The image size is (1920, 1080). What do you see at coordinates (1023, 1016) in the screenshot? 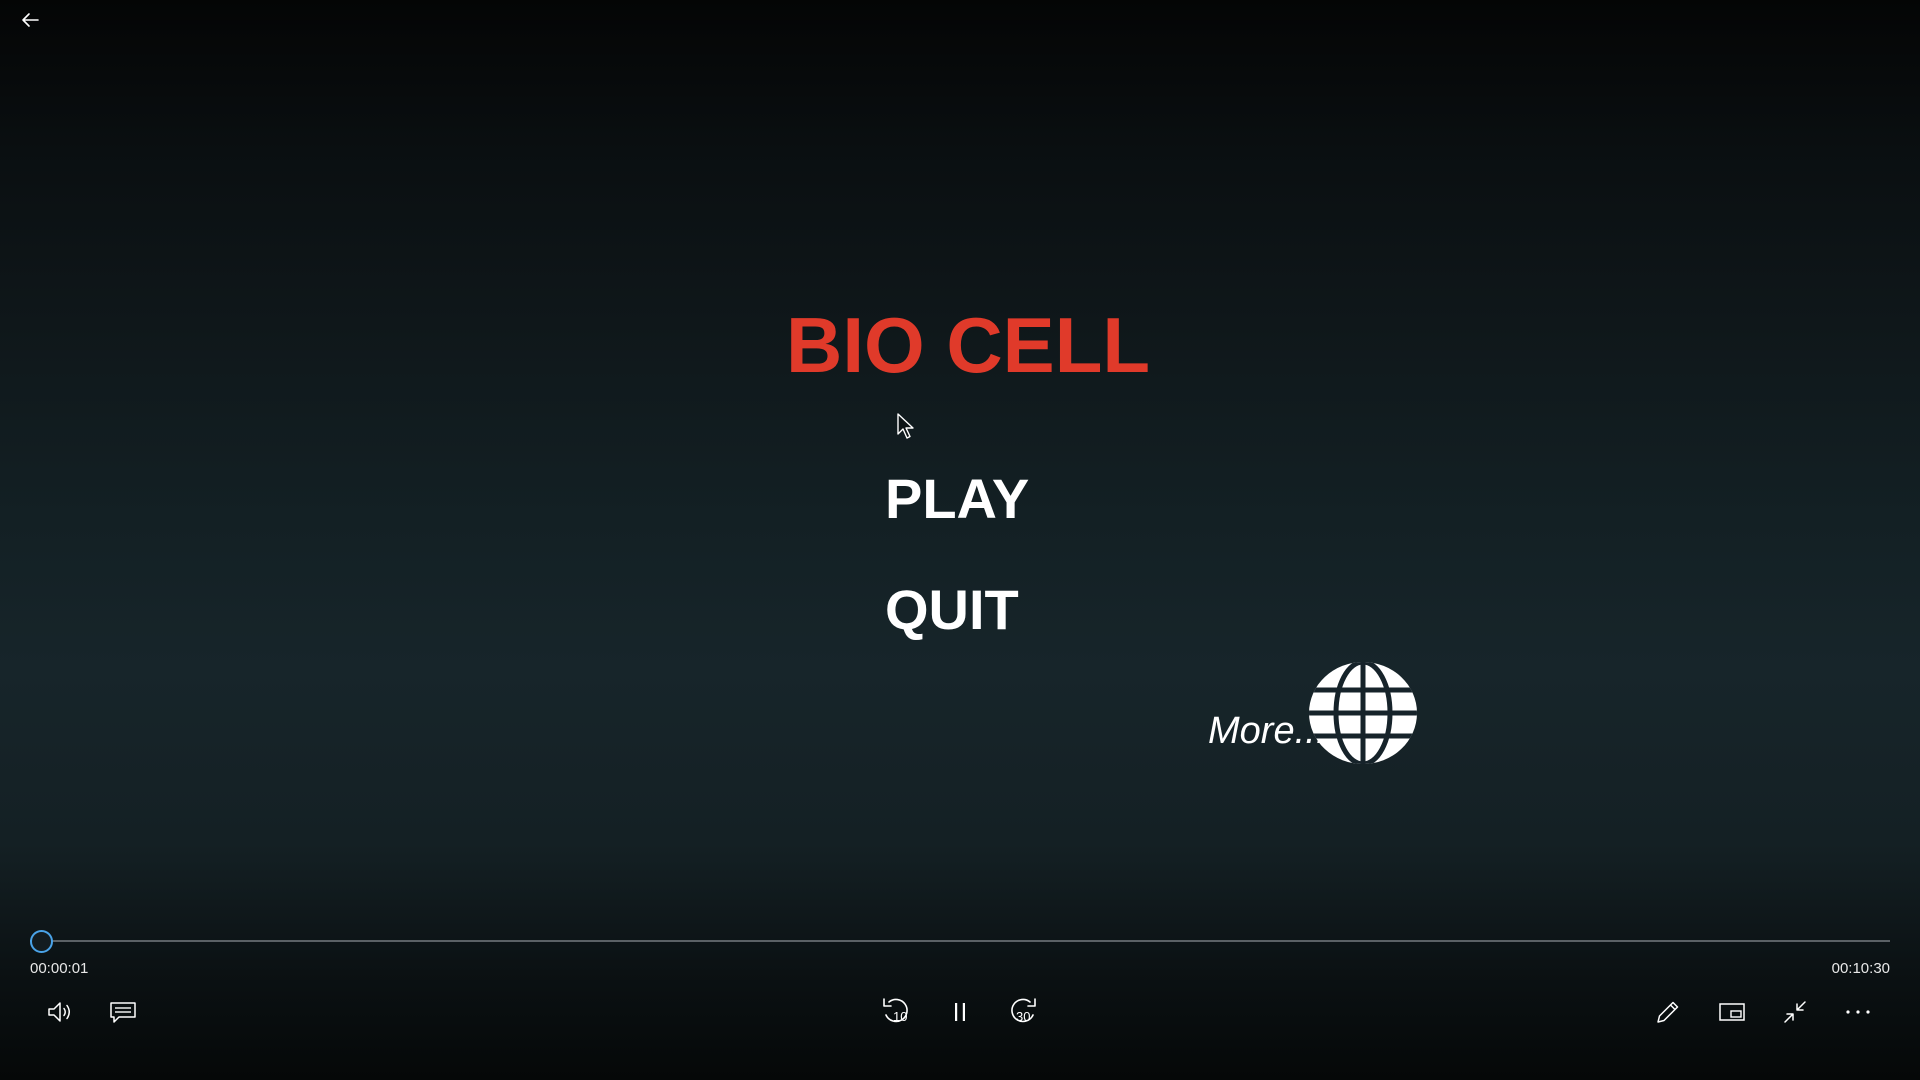
I see `skip-forward-seconds: 30` at bounding box center [1023, 1016].